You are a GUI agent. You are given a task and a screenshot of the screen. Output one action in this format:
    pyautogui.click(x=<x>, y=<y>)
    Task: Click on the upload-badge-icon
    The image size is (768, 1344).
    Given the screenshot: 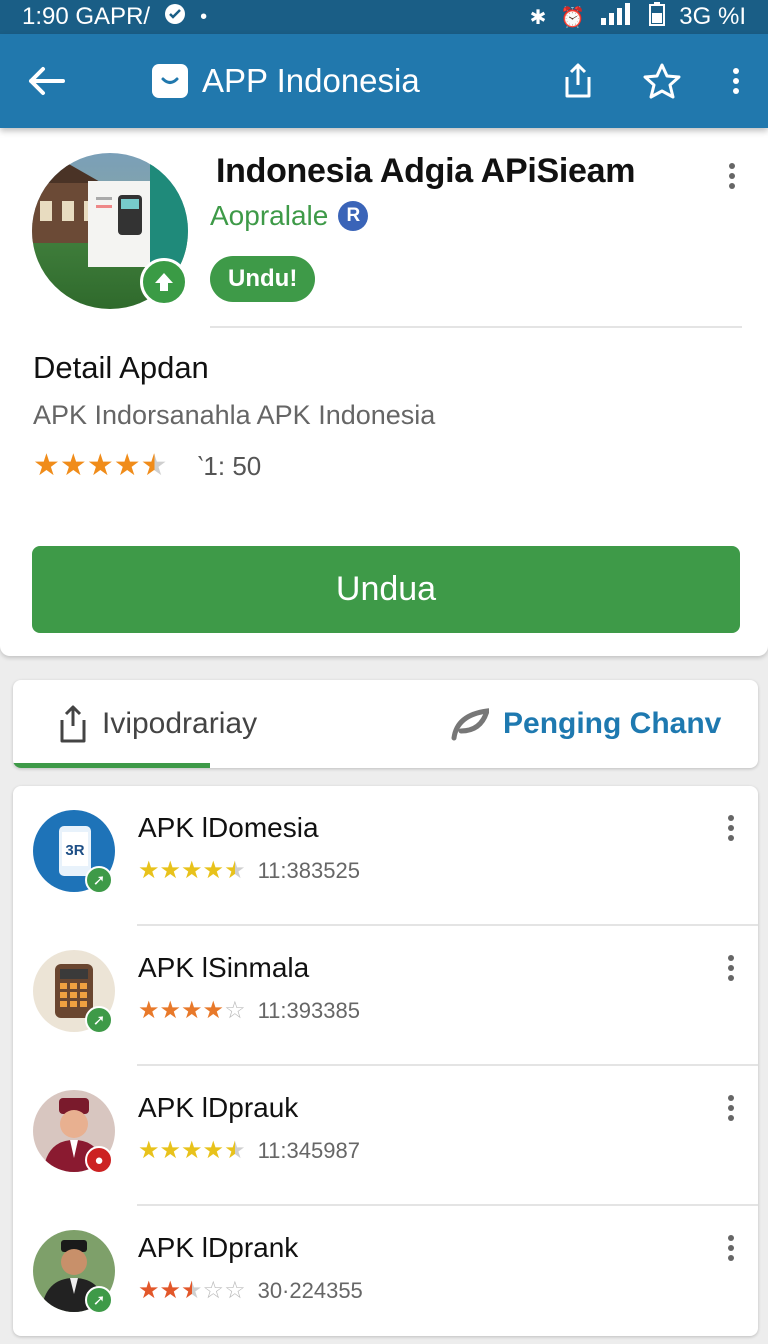 What is the action you would take?
    pyautogui.click(x=164, y=282)
    